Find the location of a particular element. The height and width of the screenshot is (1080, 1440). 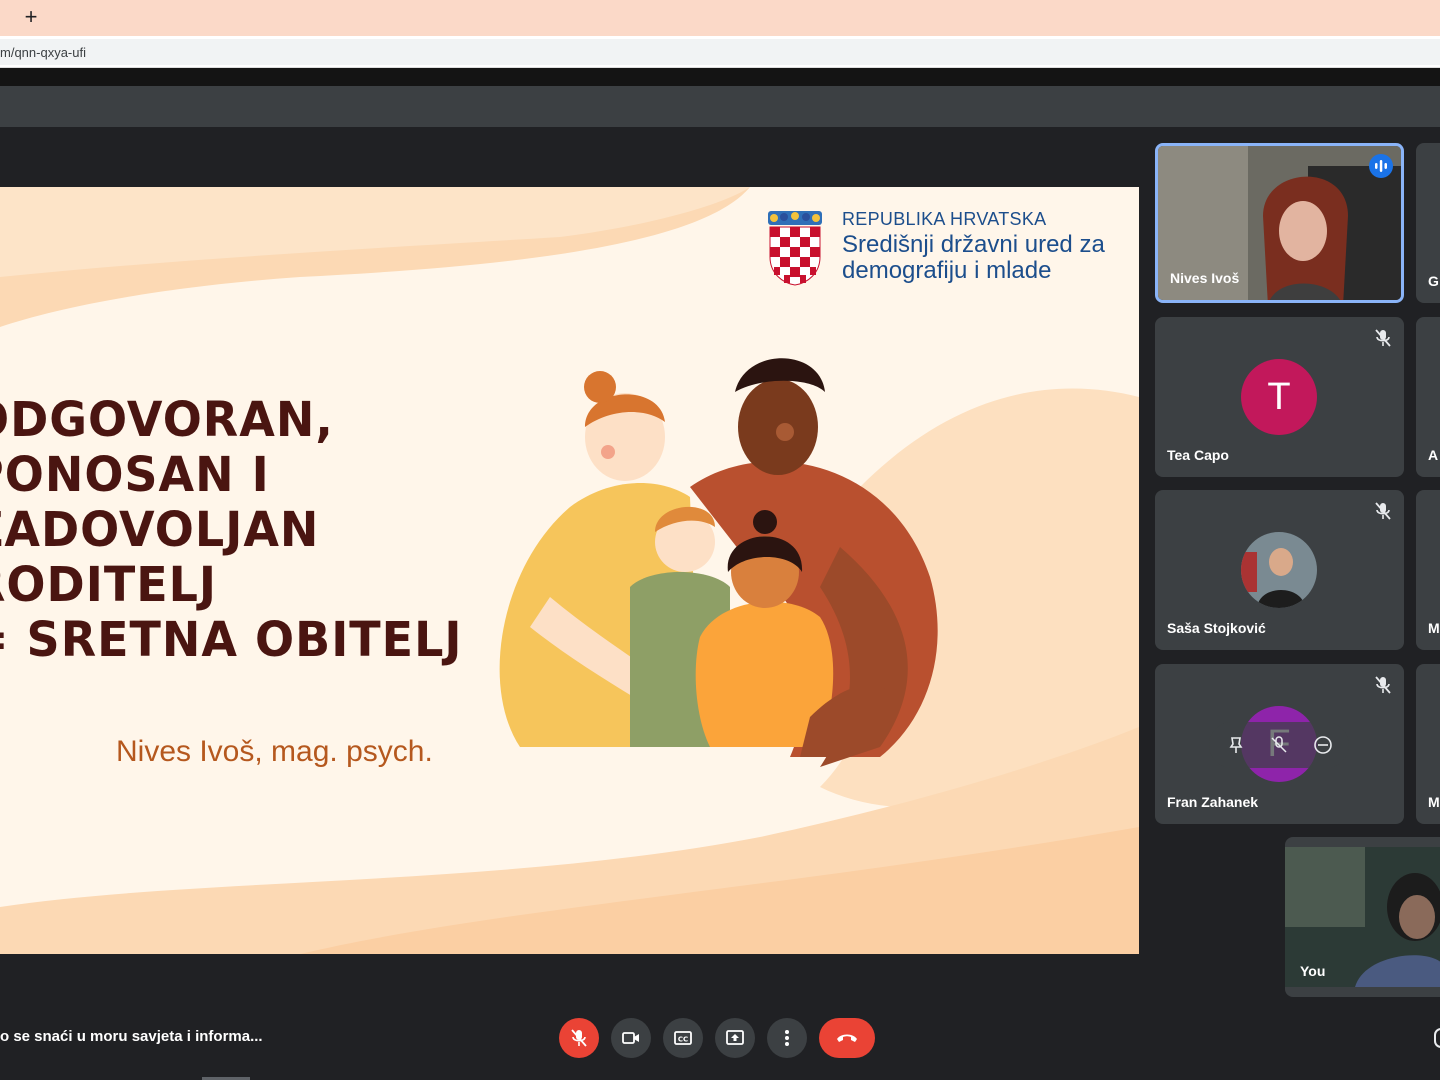

window-separator is located at coordinates (720, 77).